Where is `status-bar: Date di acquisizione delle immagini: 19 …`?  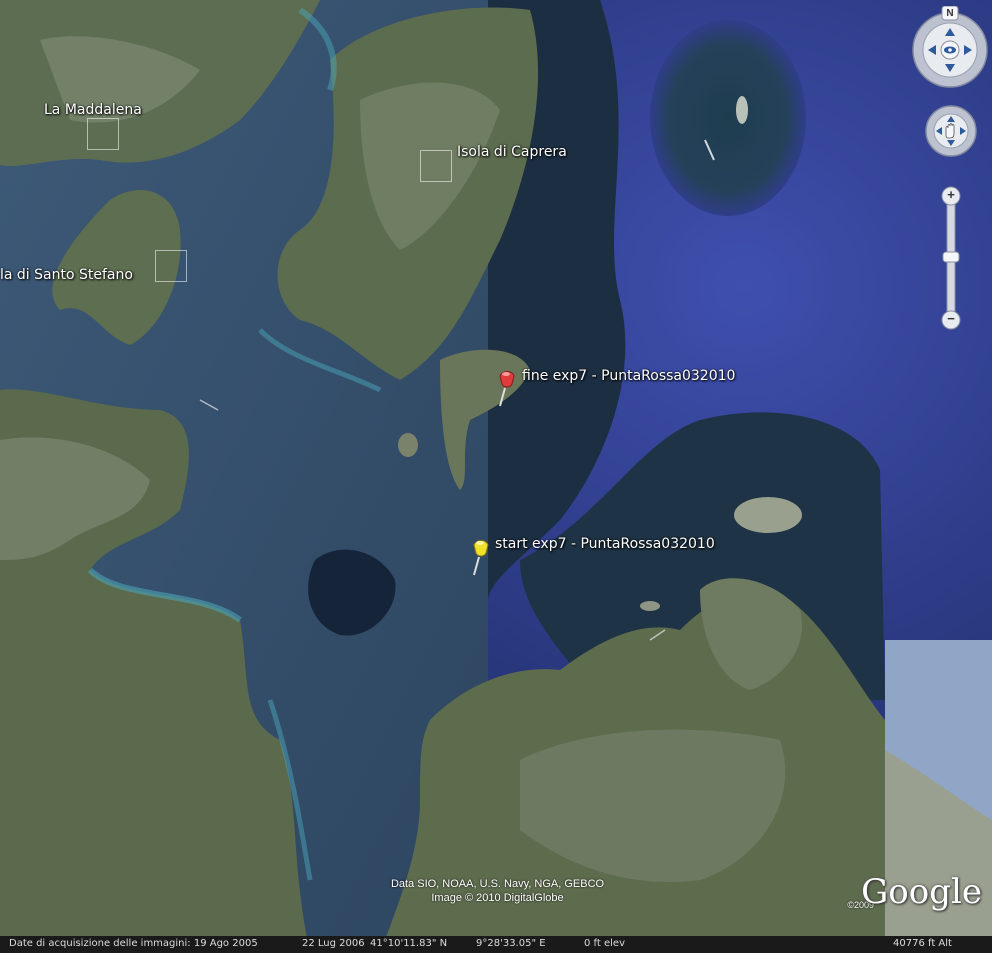
status-bar: Date di acquisizione delle immagini: 19 … is located at coordinates (496, 944).